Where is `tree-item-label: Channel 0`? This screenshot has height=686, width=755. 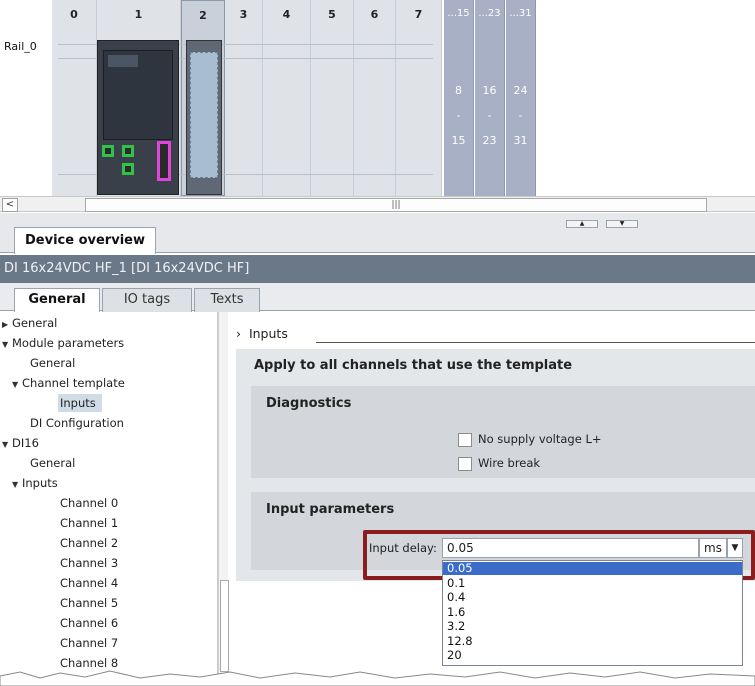 tree-item-label: Channel 0 is located at coordinates (89, 503).